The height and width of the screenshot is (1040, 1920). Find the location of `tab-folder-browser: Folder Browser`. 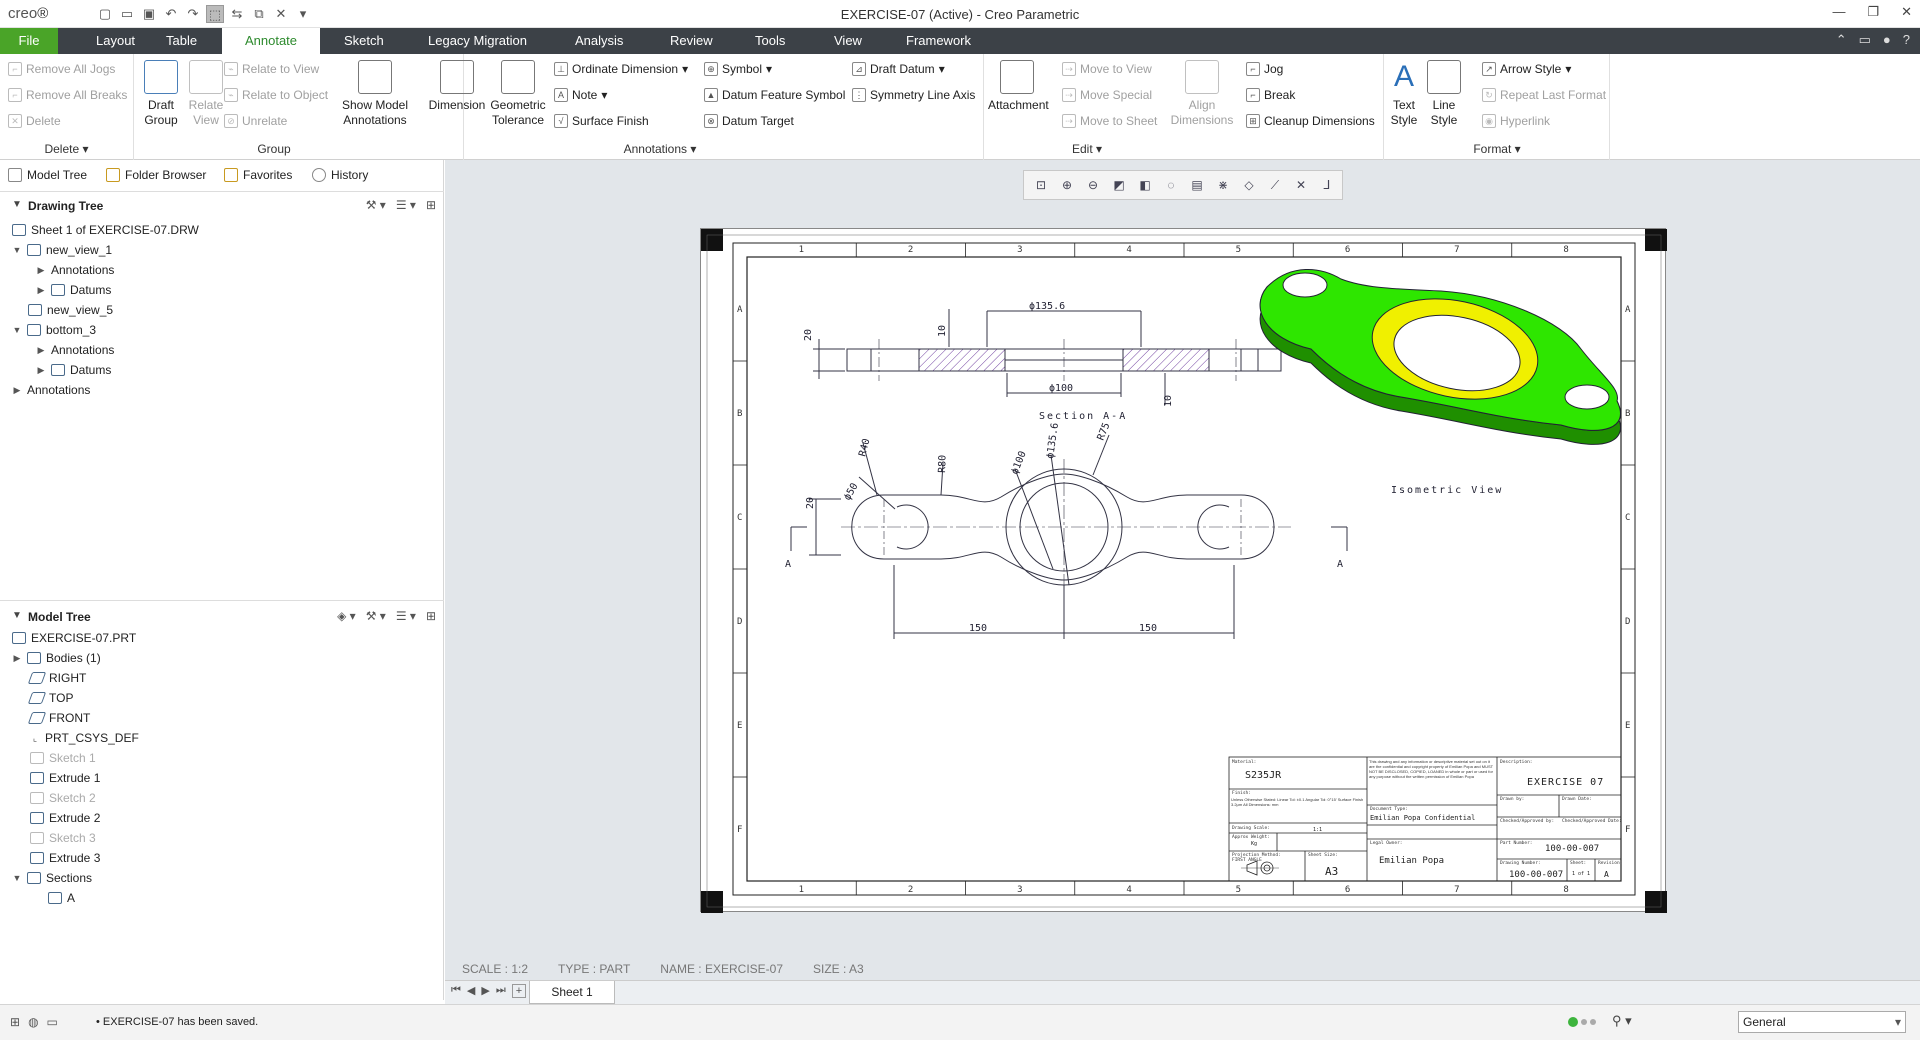

tab-folder-browser: Folder Browser is located at coordinates (156, 175).